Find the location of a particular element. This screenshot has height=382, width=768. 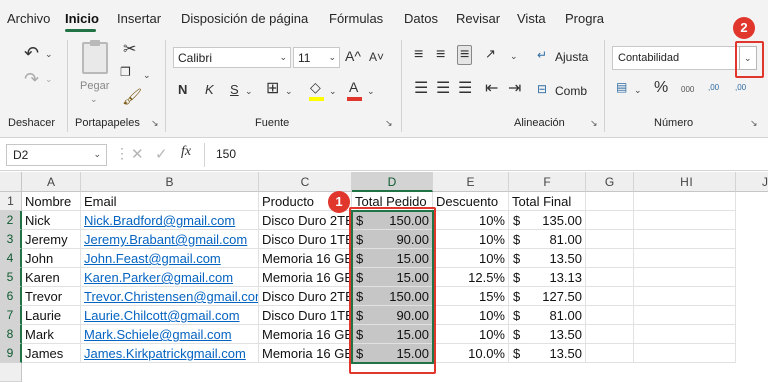

borders-icon: ⊞ is located at coordinates (272, 89).